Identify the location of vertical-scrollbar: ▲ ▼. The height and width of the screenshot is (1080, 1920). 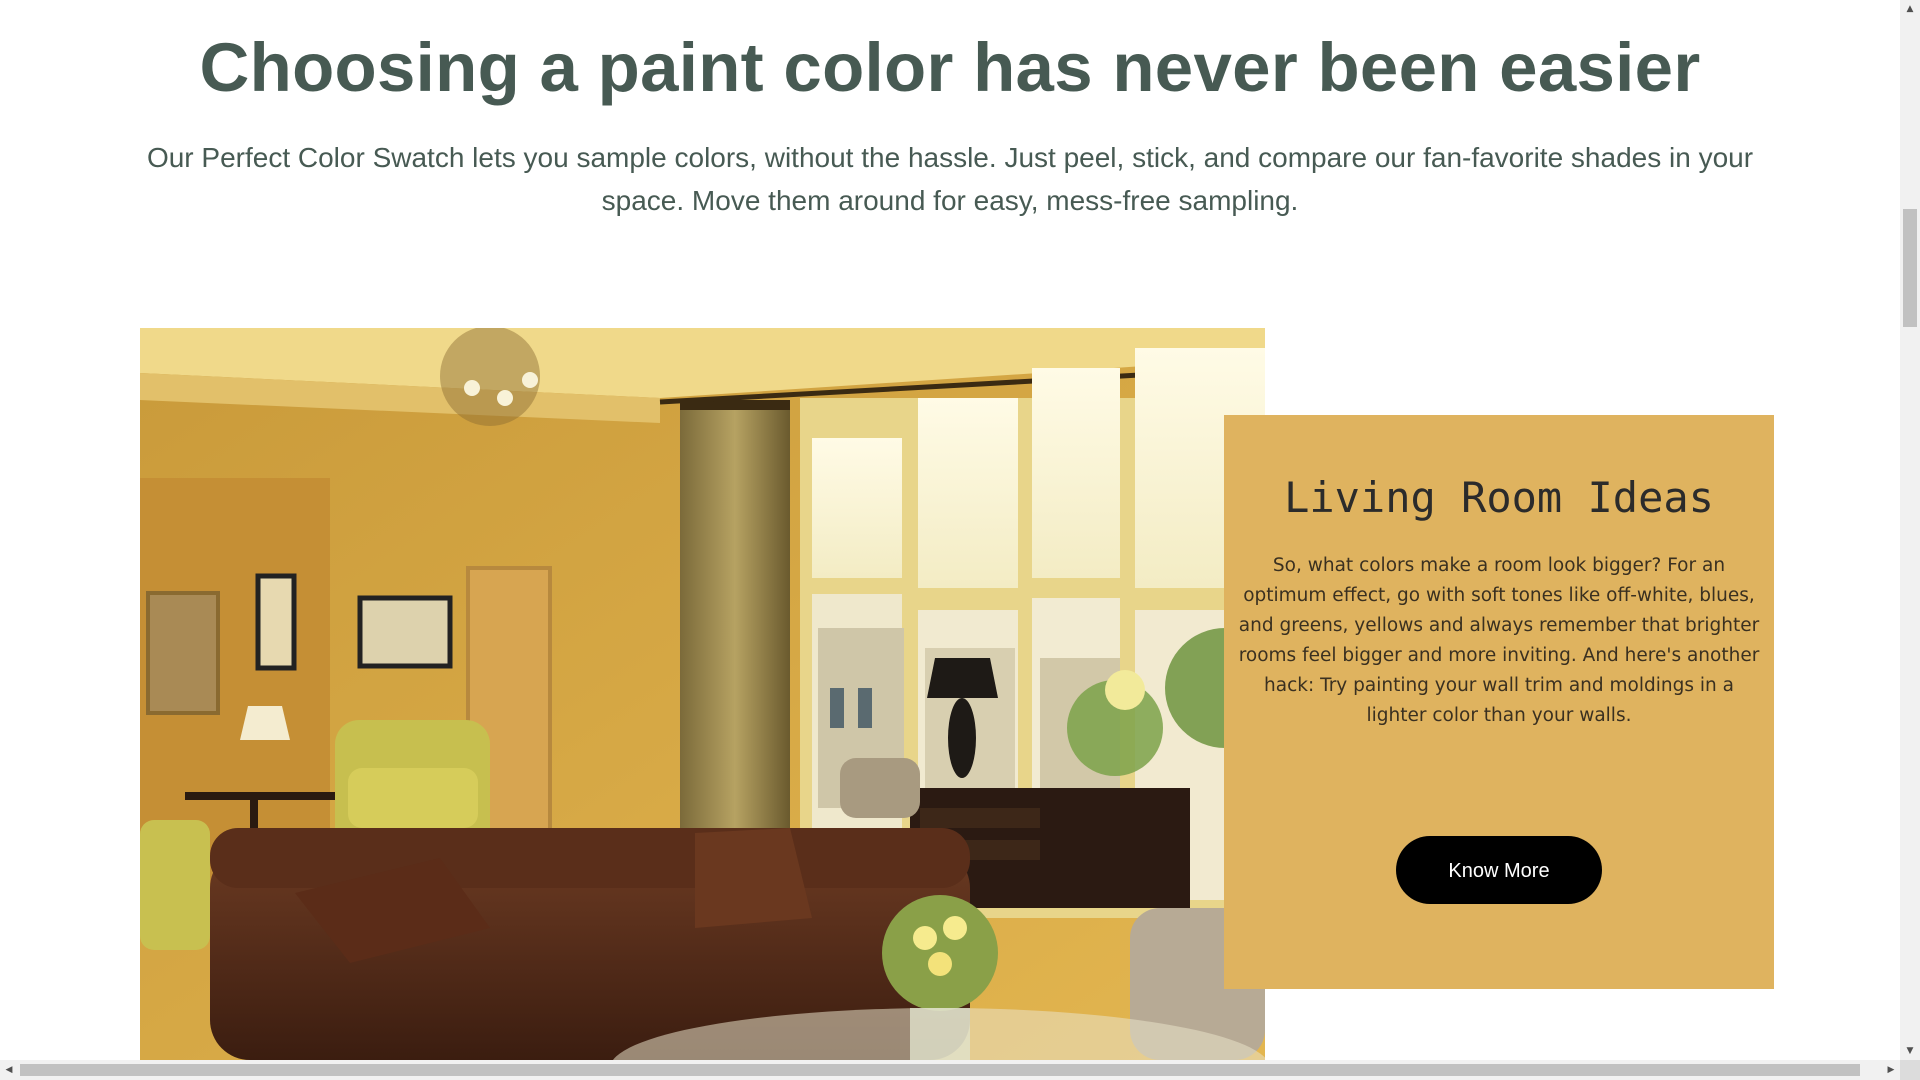
(1910, 530).